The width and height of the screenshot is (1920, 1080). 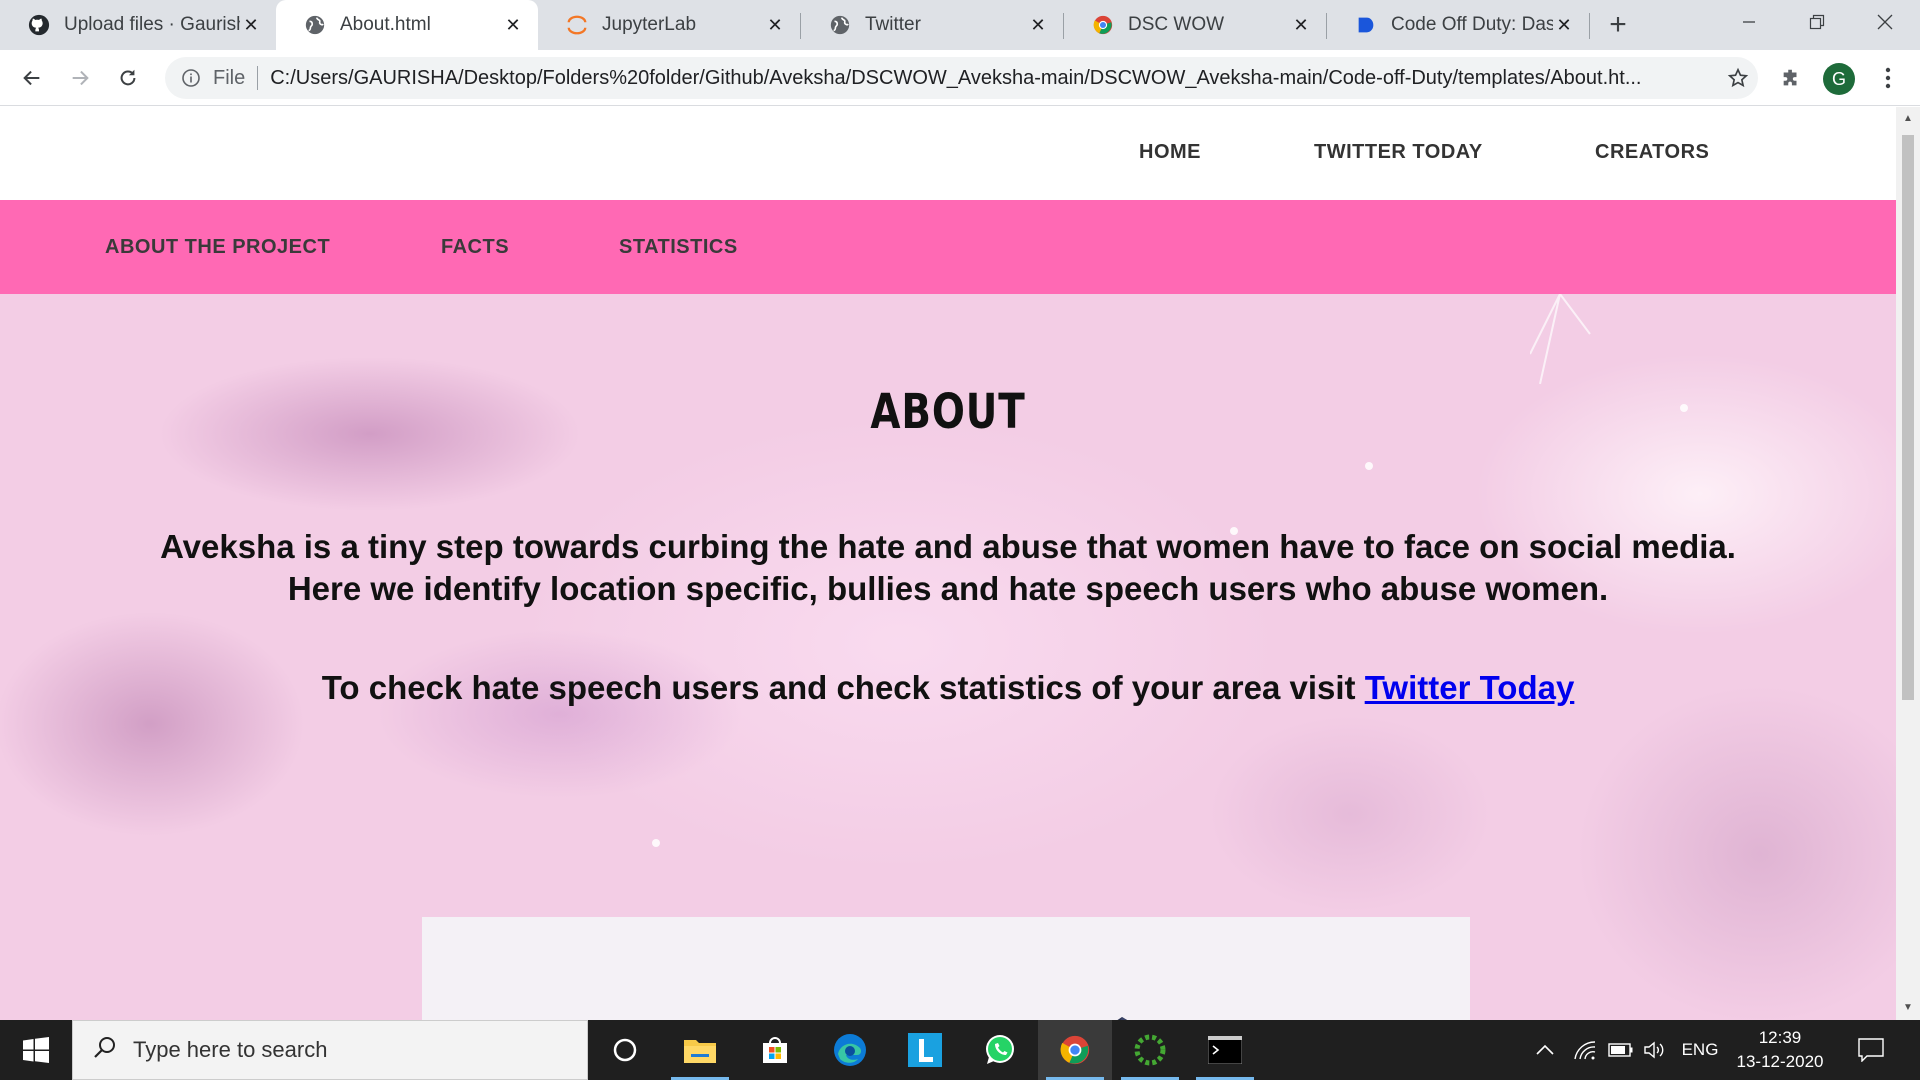 I want to click on nav-creators-link: CREATORS, so click(x=1652, y=152).